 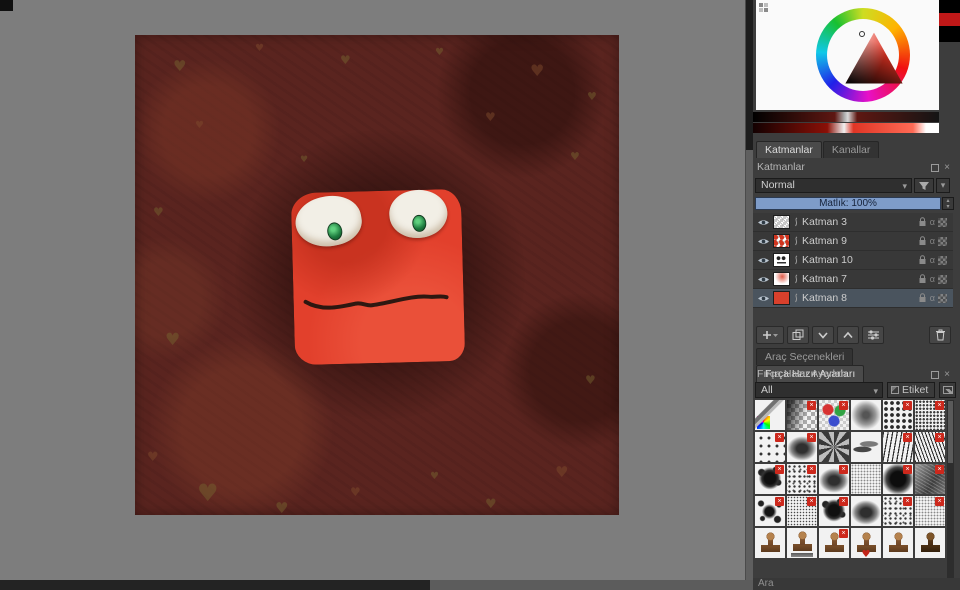 I want to click on preset-filter-row: All ▾ Etiket, so click(x=856, y=390).